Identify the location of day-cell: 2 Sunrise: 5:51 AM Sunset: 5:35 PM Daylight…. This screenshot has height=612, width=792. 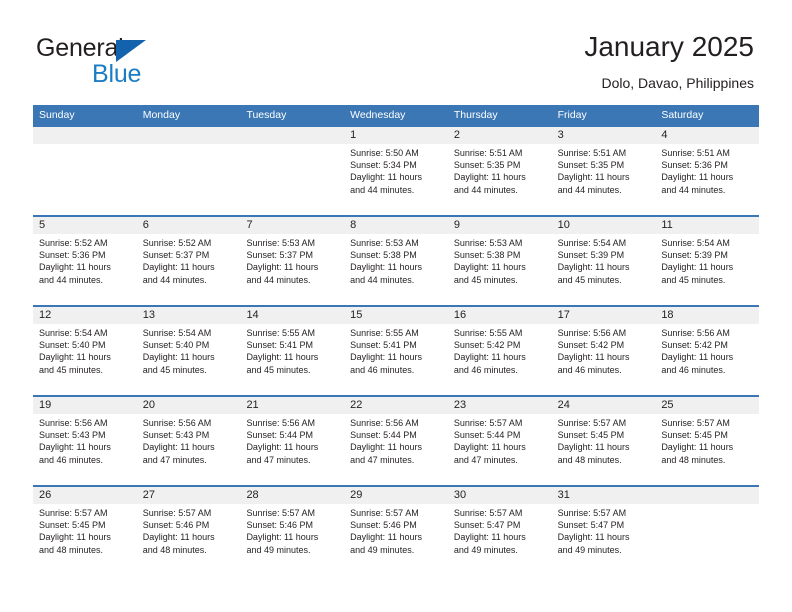
(499, 170).